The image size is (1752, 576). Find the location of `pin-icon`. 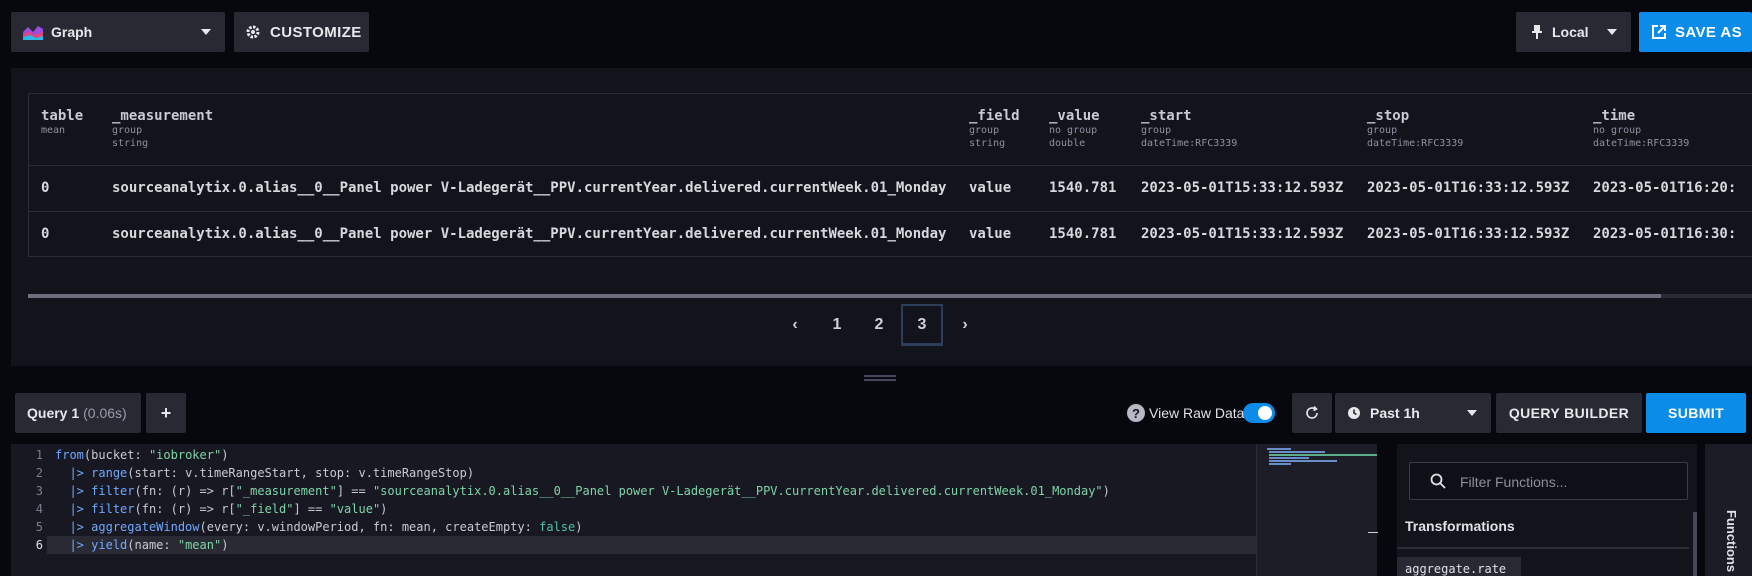

pin-icon is located at coordinates (1537, 32).